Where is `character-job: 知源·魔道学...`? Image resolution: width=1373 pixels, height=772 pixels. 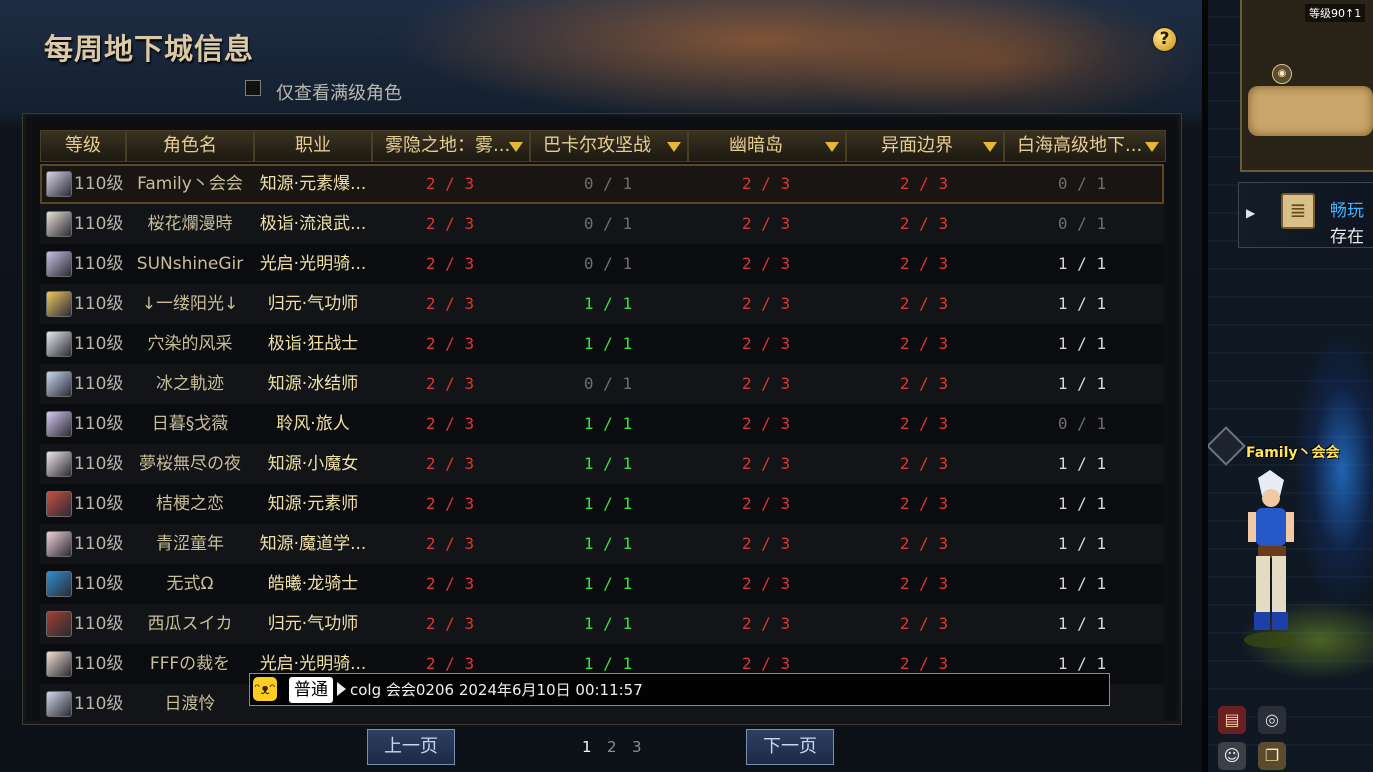
character-job: 知源·魔道学... is located at coordinates (313, 544).